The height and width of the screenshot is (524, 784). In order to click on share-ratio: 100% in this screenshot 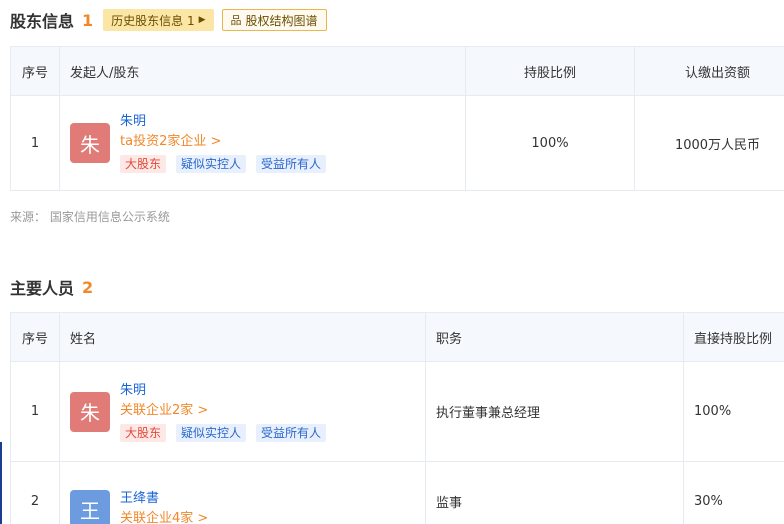, I will do `click(550, 143)`.